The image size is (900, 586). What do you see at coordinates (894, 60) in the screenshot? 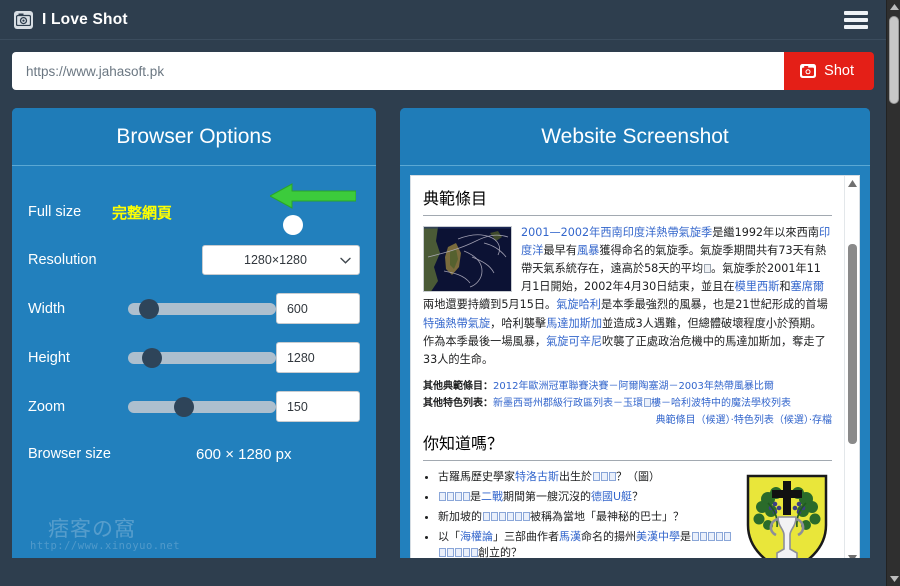
I see `page-scrollbar-thumb` at bounding box center [894, 60].